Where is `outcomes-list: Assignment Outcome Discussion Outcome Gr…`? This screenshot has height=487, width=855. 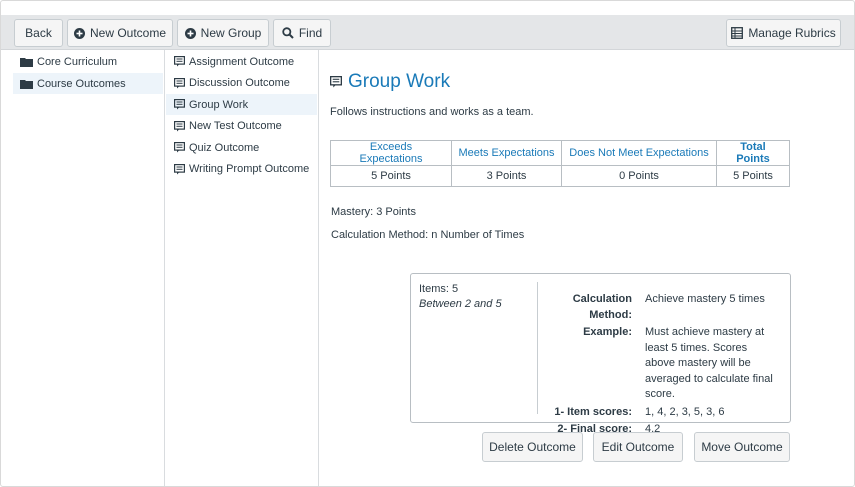
outcomes-list: Assignment Outcome Discussion Outcome Gr… is located at coordinates (241, 115).